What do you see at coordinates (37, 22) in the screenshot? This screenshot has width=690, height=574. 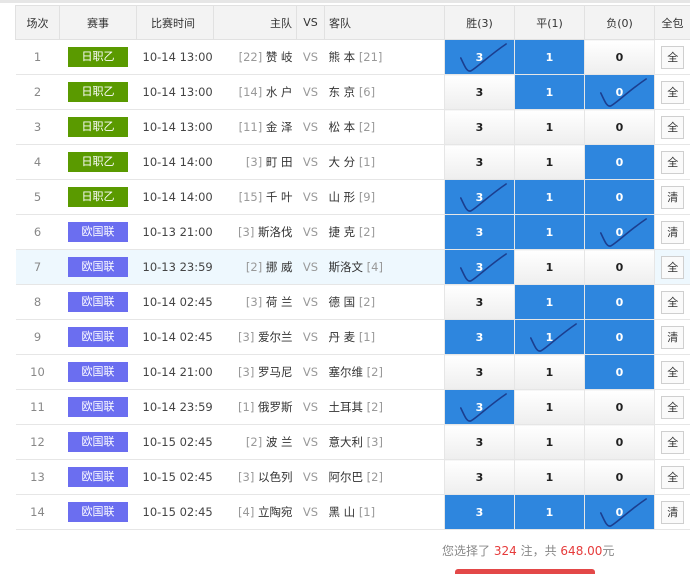 I see `header-no: 场次` at bounding box center [37, 22].